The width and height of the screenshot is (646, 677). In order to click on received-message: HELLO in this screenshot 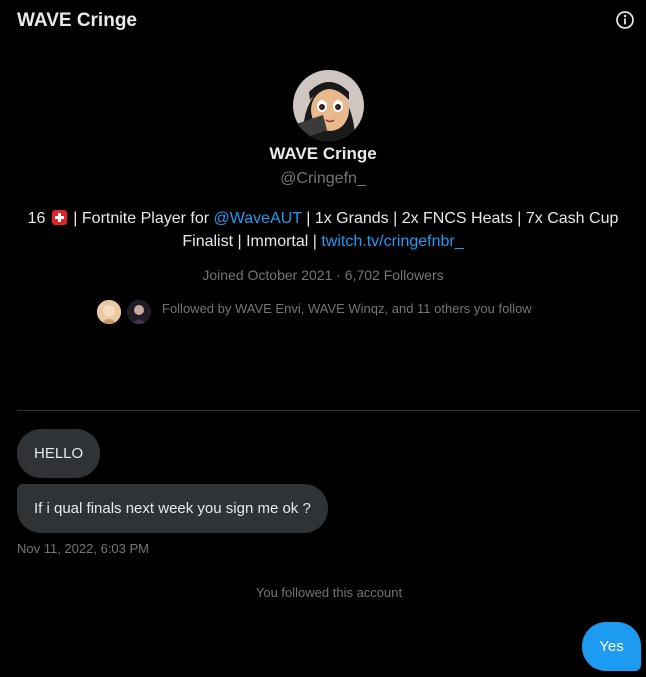, I will do `click(59, 453)`.